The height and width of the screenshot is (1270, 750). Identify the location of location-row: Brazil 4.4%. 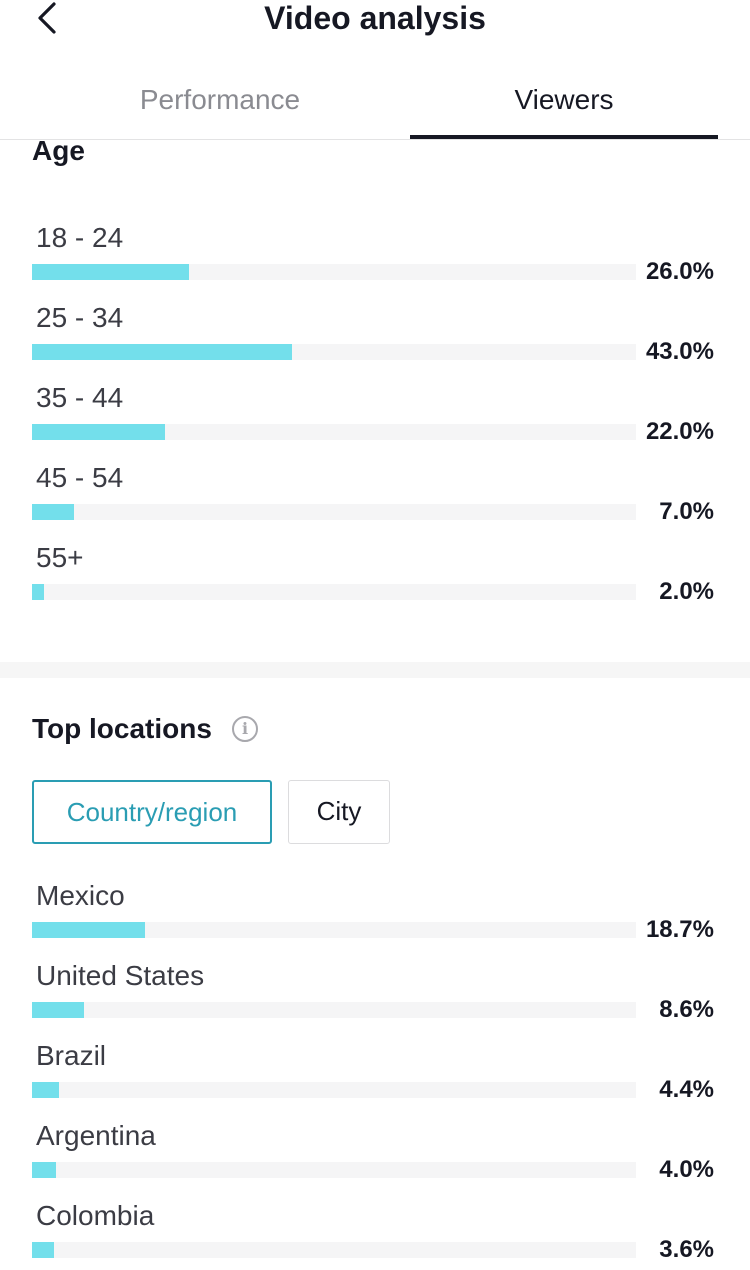
(377, 1075).